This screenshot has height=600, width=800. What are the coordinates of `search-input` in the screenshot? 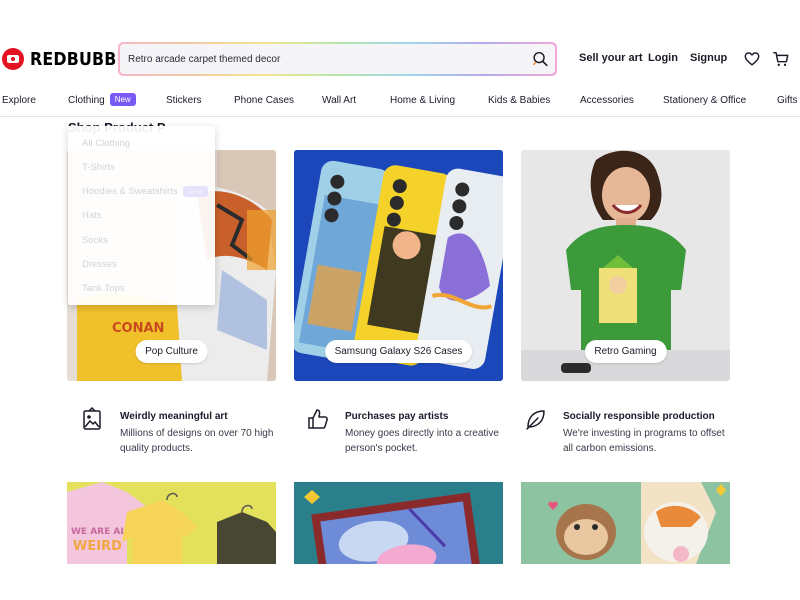 It's located at (323, 59).